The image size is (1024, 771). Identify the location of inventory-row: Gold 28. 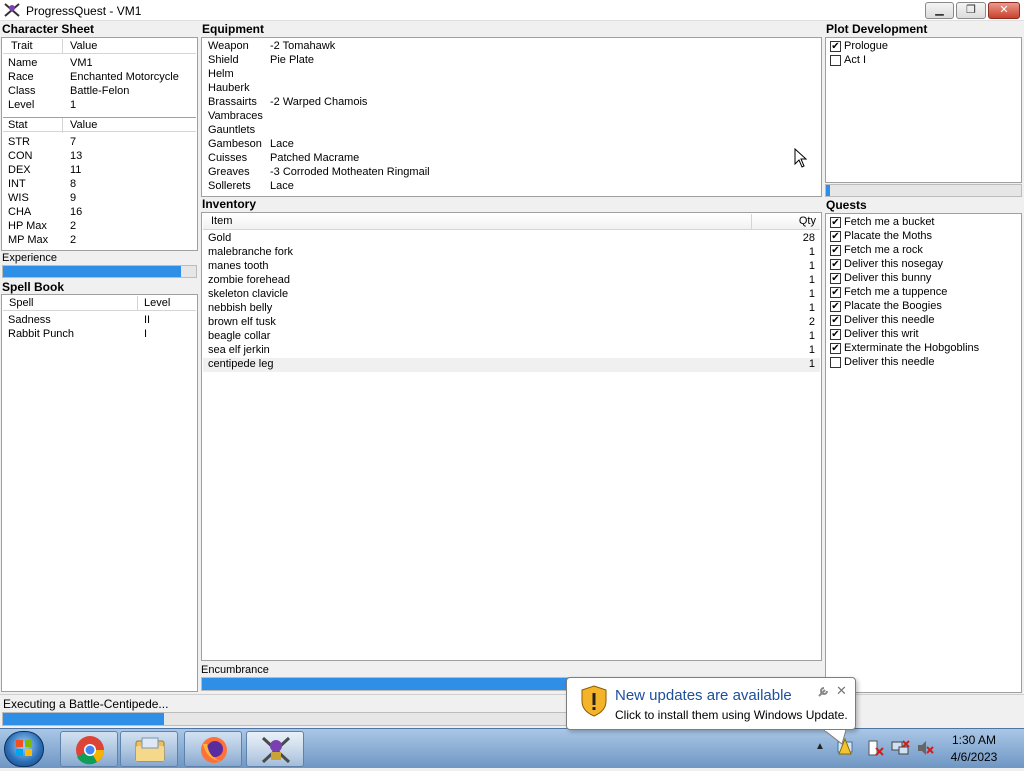
(511, 239).